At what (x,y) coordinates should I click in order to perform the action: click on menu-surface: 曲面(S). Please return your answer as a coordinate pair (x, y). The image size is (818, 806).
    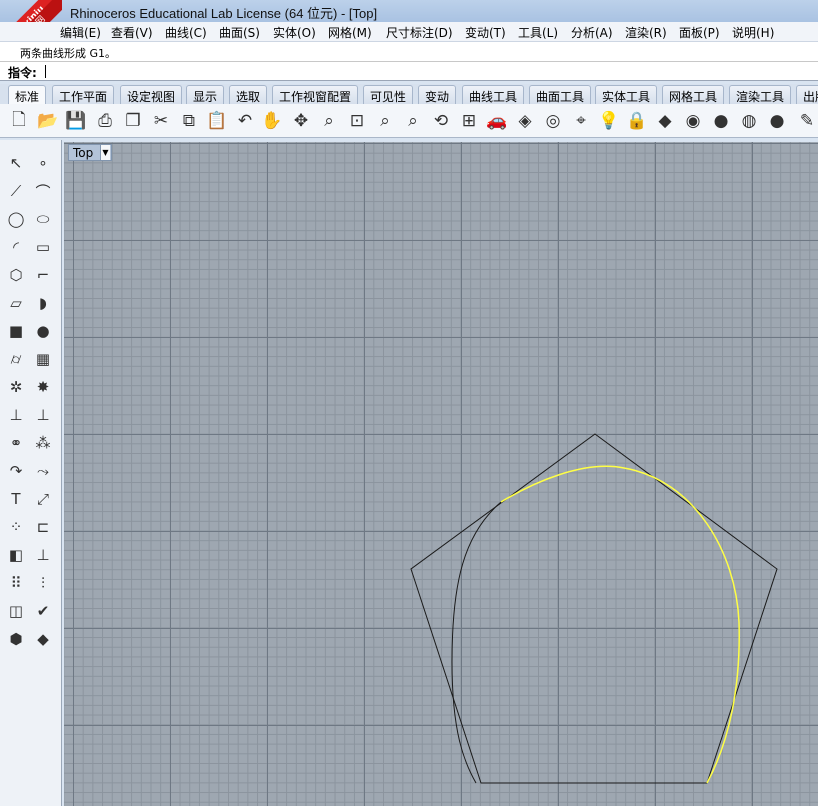
    Looking at the image, I should click on (239, 32).